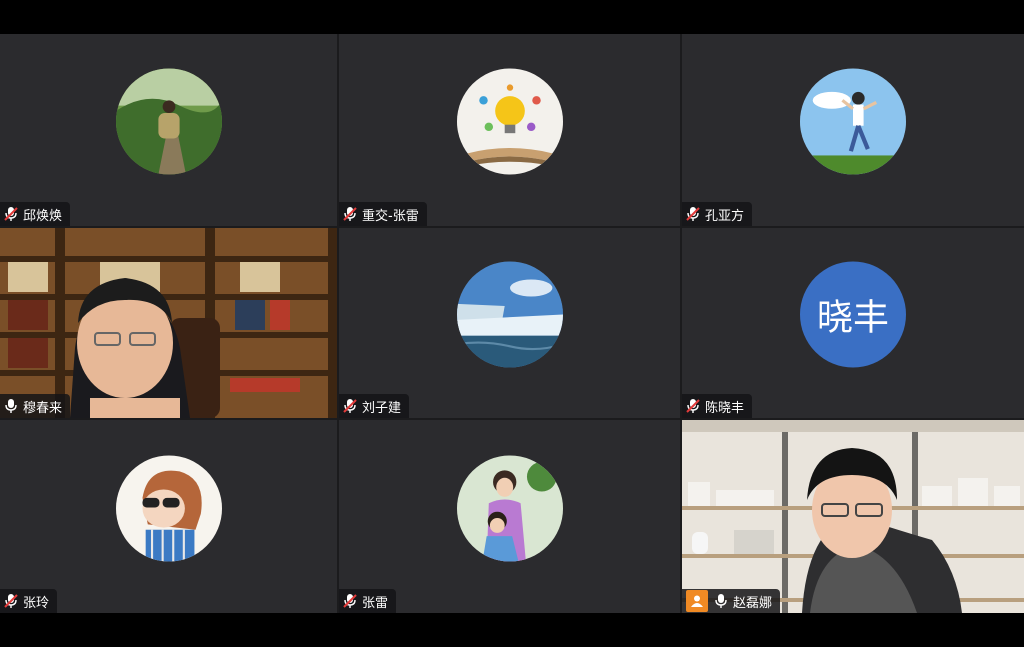  What do you see at coordinates (753, 603) in the screenshot?
I see `participant-name: 赵磊娜` at bounding box center [753, 603].